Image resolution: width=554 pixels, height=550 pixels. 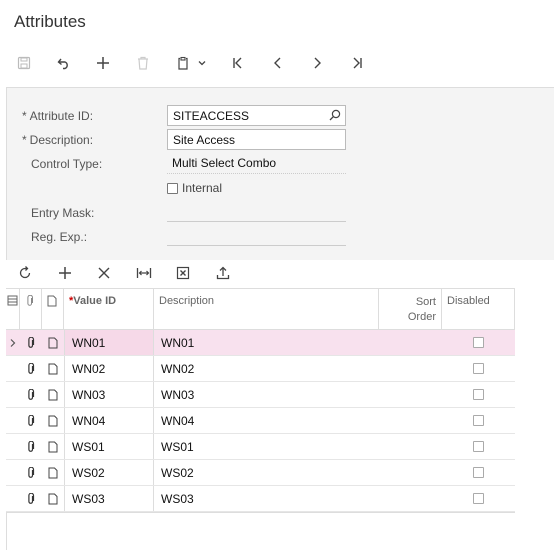 I want to click on description-cell: WS03, so click(x=266, y=498).